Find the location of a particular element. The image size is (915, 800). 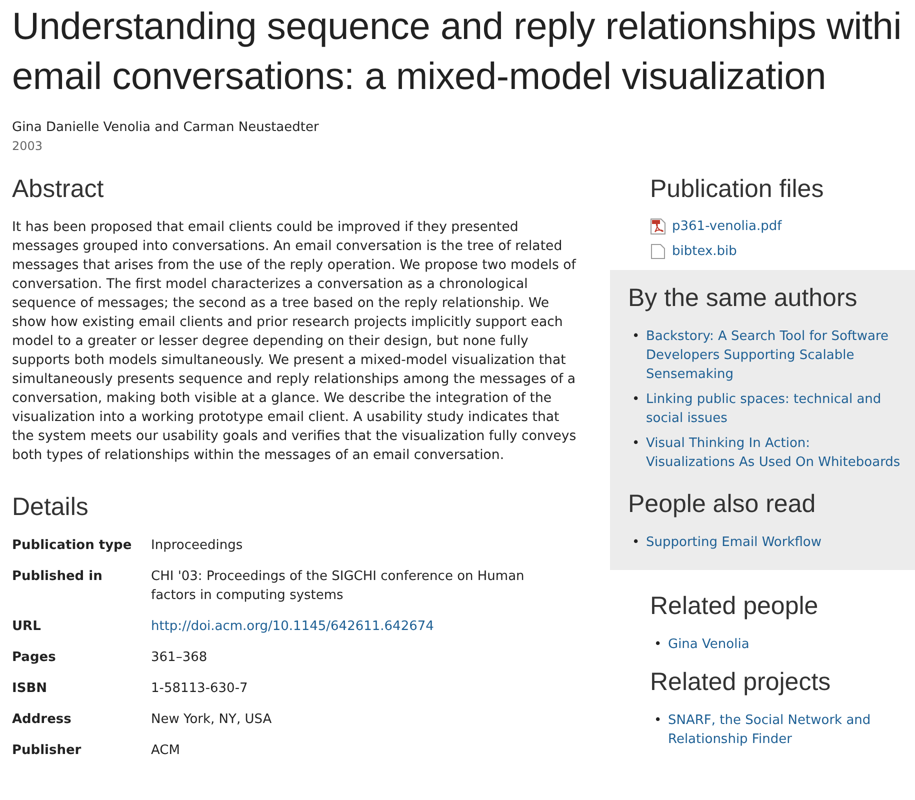

detail-value: 361–368 is located at coordinates (179, 658).